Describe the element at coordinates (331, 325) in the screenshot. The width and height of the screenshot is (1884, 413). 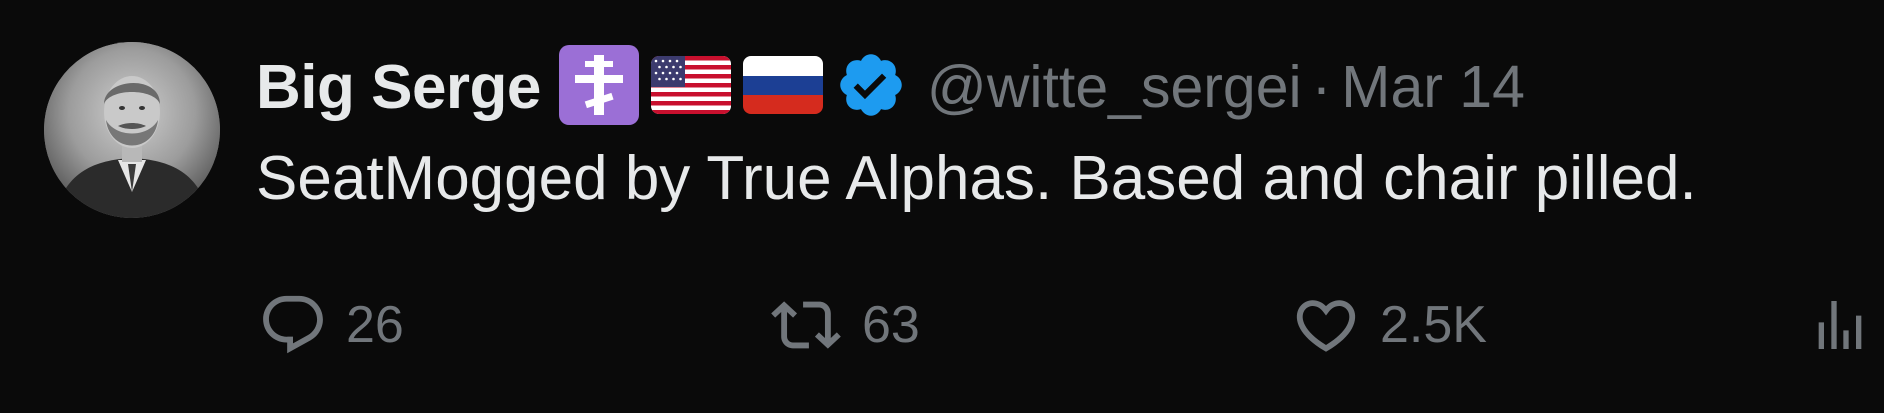
I see `reply-button: 26` at that location.